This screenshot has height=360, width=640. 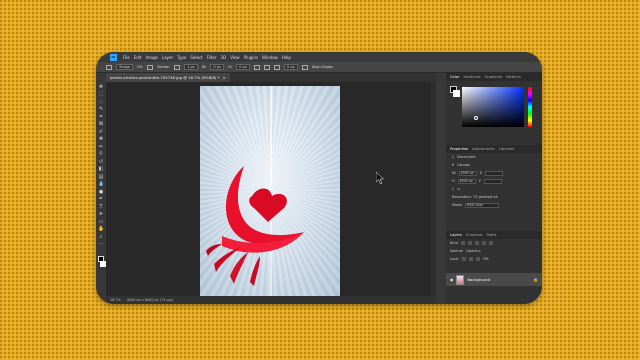 What do you see at coordinates (181, 57) in the screenshot?
I see `menu-type: Type` at bounding box center [181, 57].